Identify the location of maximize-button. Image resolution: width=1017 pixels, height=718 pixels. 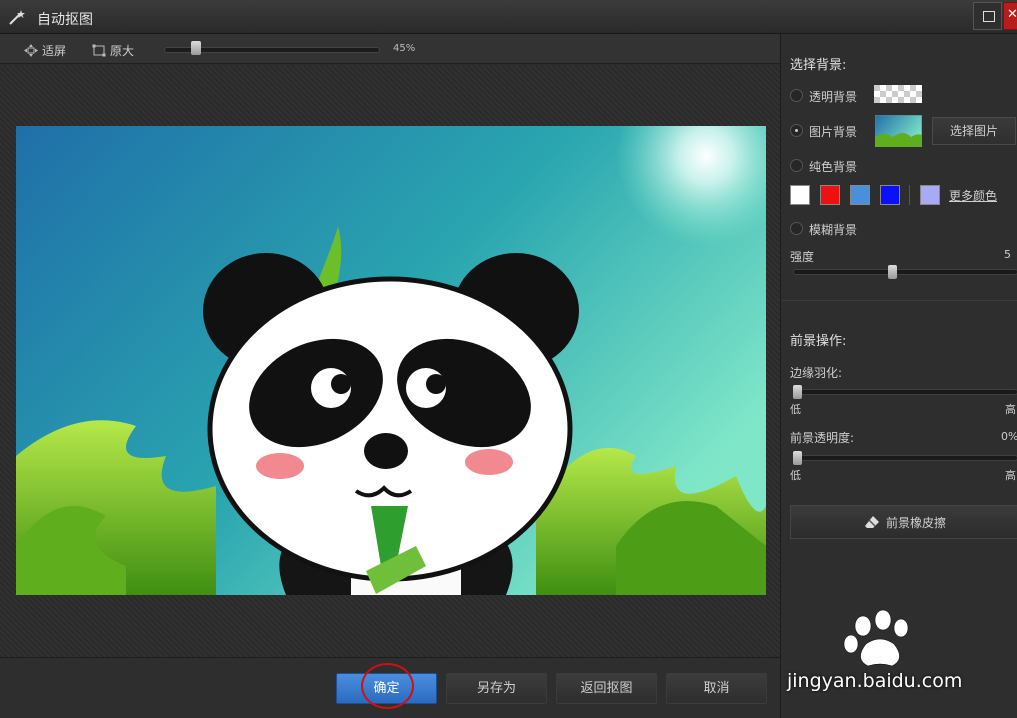
(987, 16).